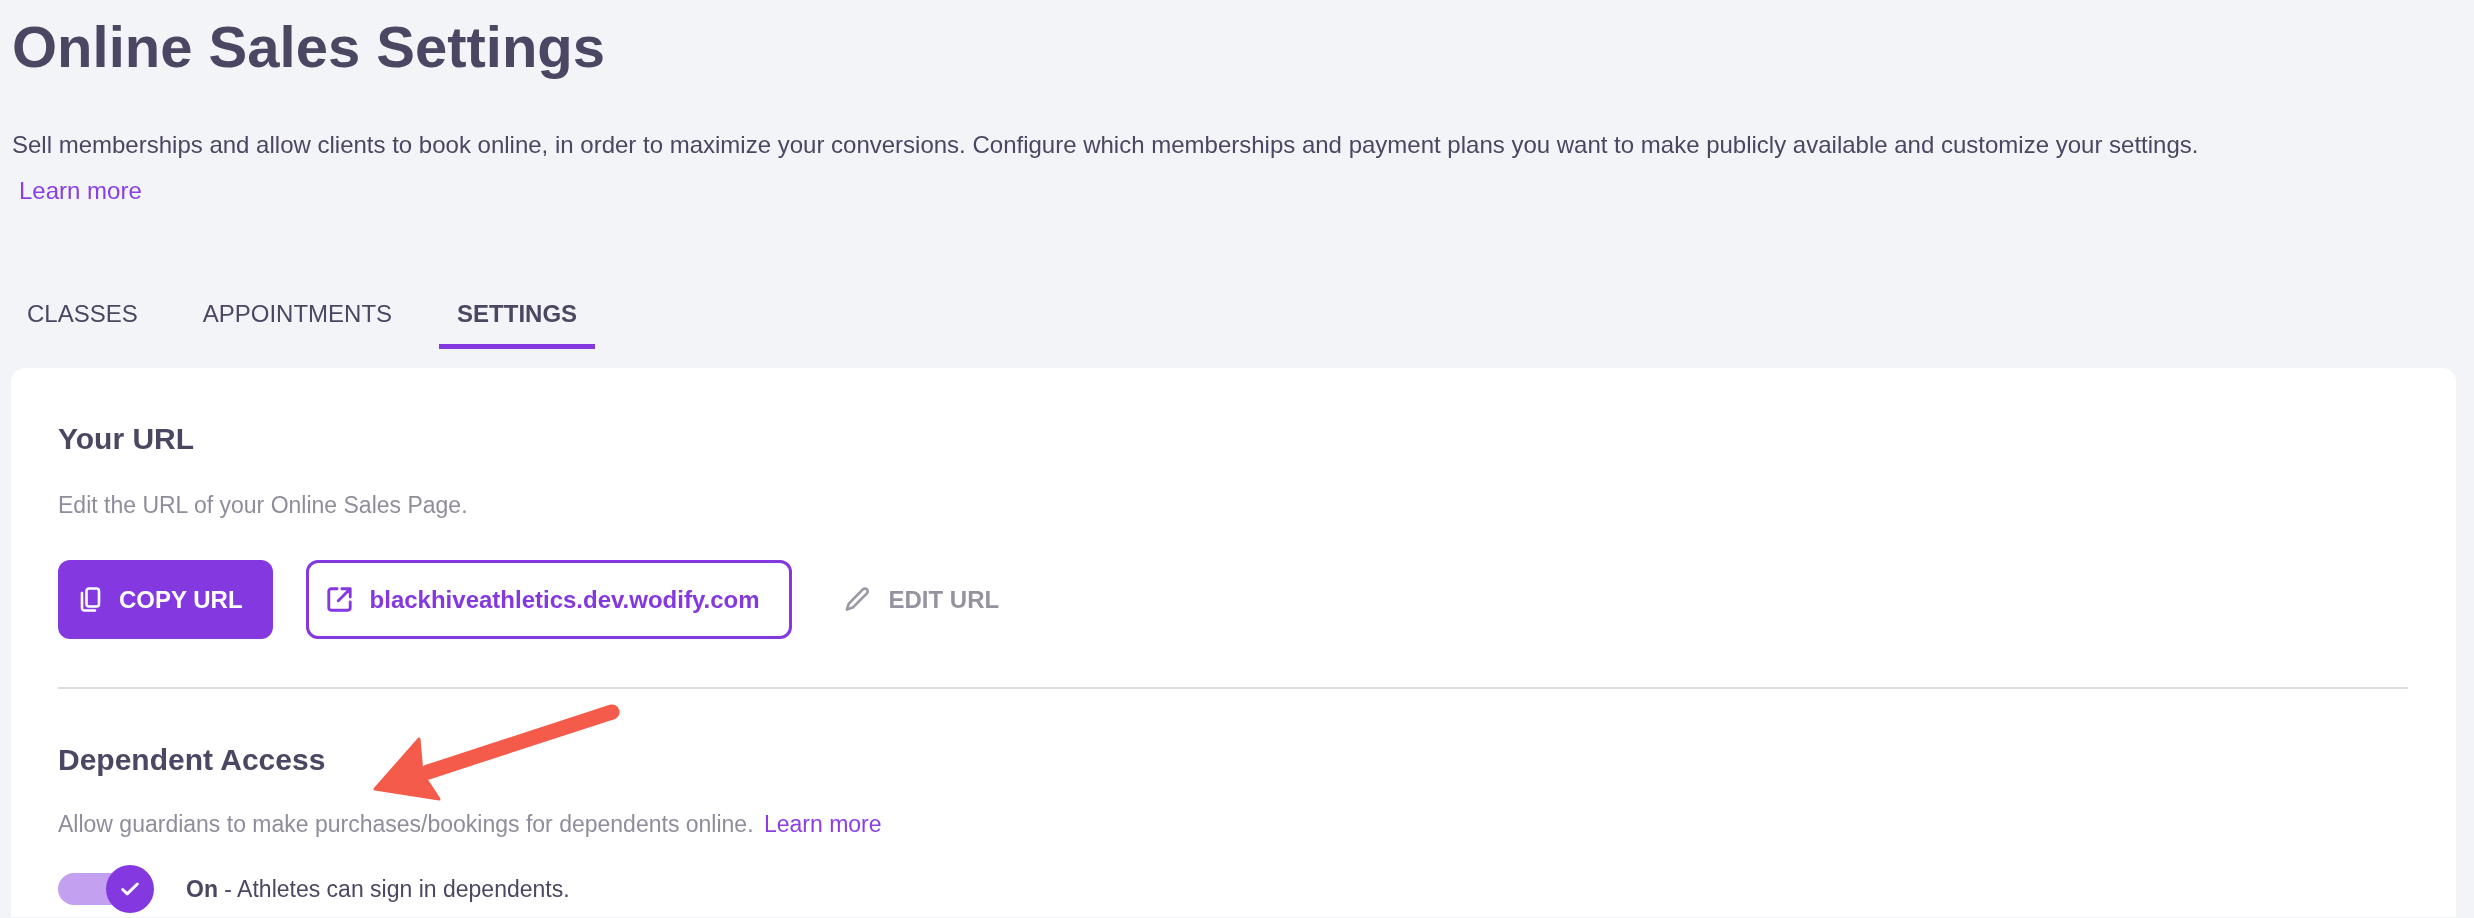 This screenshot has height=918, width=2474. What do you see at coordinates (82, 316) in the screenshot?
I see `tab: CLASSES` at bounding box center [82, 316].